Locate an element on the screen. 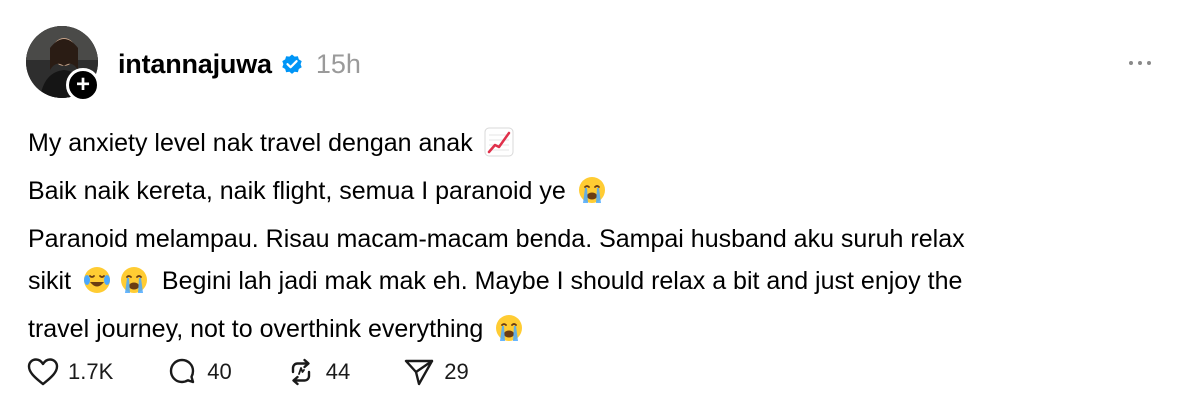  reply-button: 40 is located at coordinates (198, 372).